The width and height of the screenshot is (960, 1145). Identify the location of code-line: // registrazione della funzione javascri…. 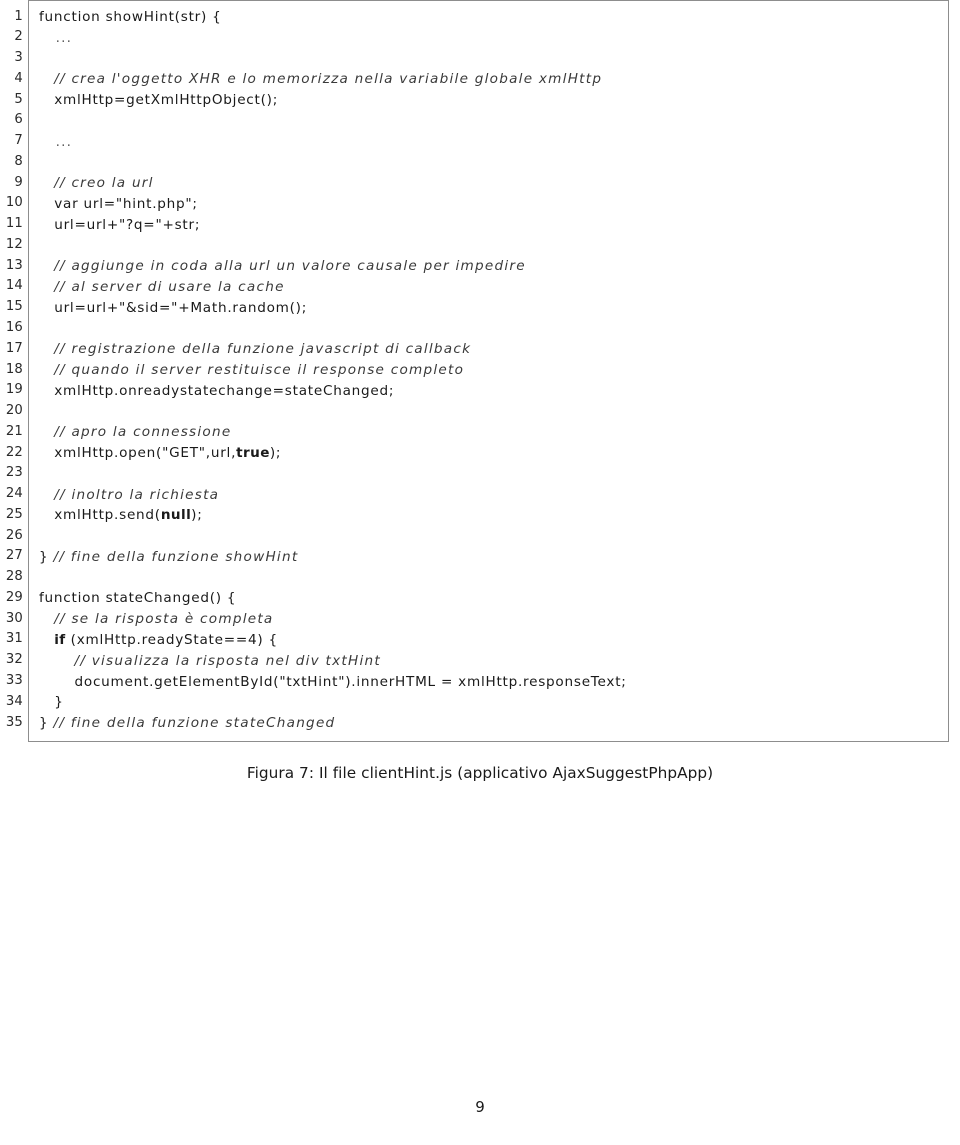
(493, 349).